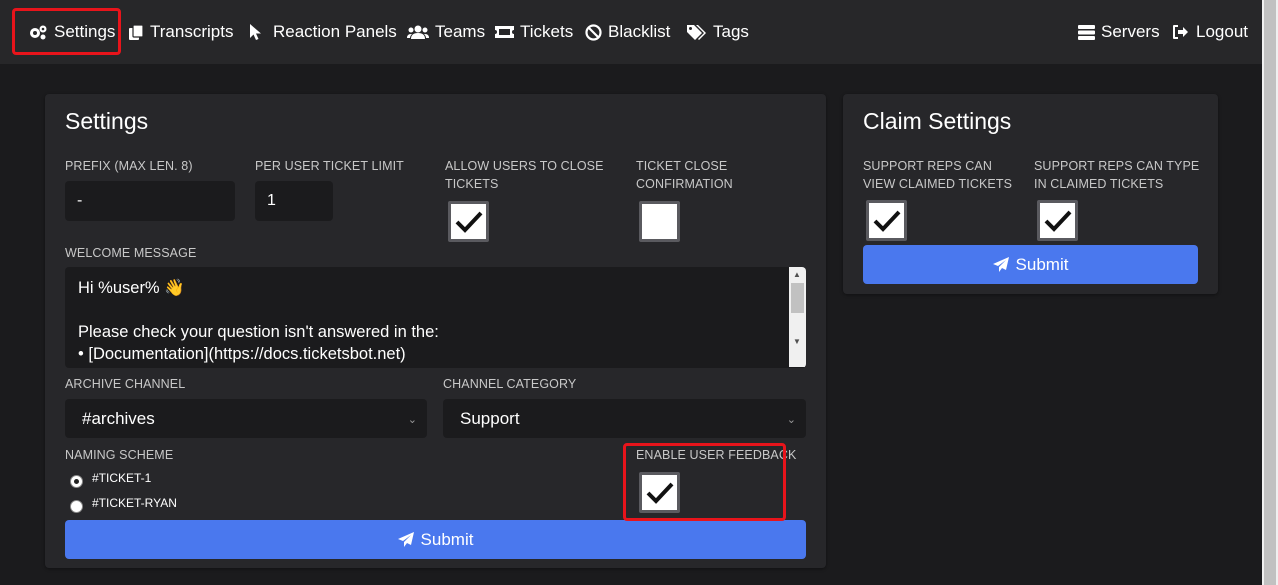  I want to click on naming-option-ticket-username: #TICKET-RYAN, so click(123, 504).